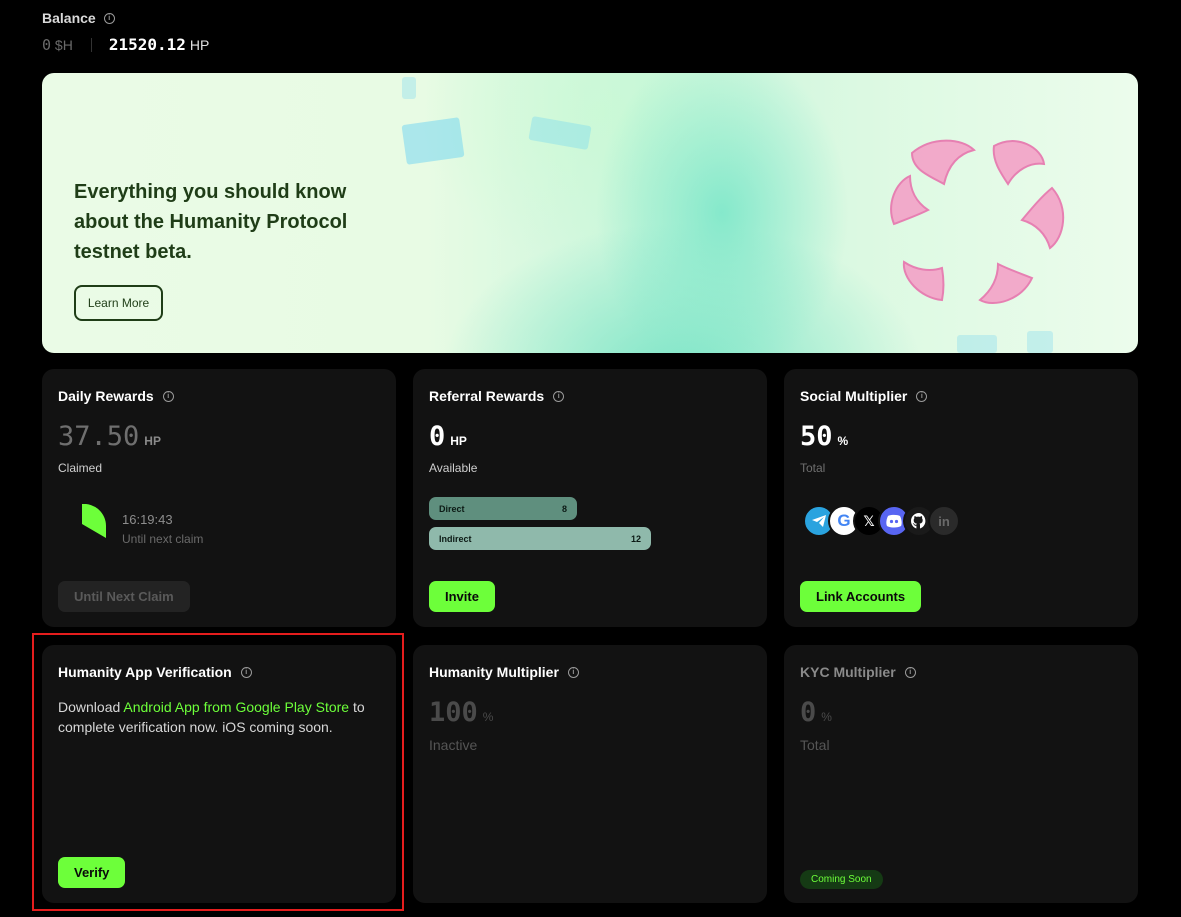 Image resolution: width=1181 pixels, height=917 pixels. What do you see at coordinates (152, 441) in the screenshot?
I see `daily-rewards-unit: HP` at bounding box center [152, 441].